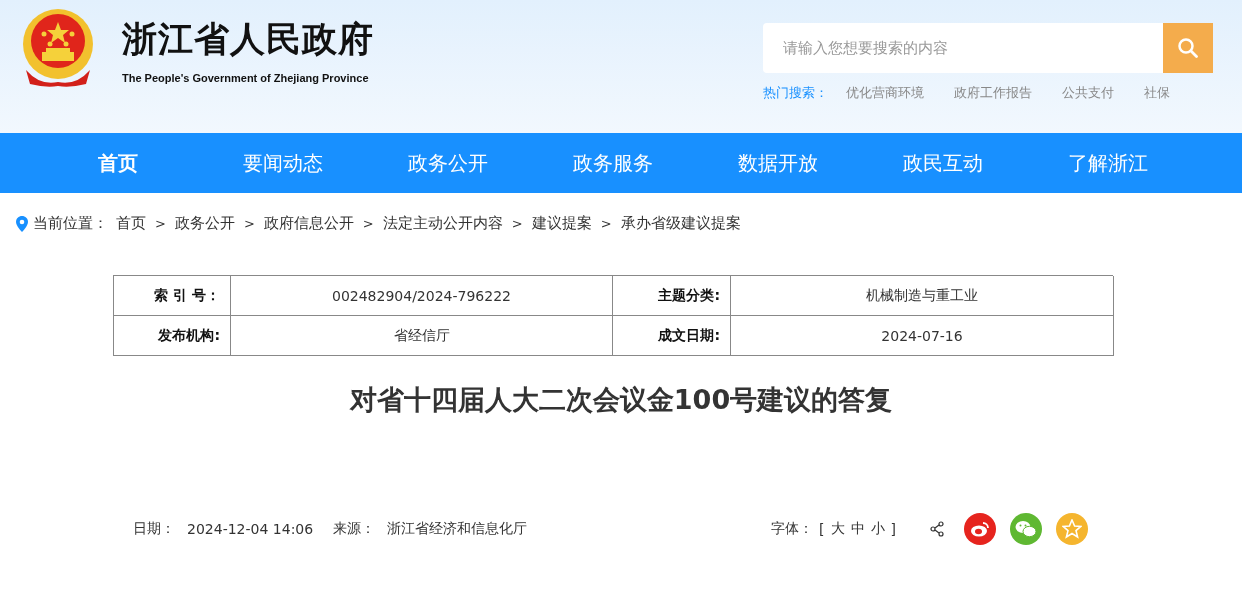 This screenshot has height=595, width=1242. What do you see at coordinates (621, 400) in the screenshot?
I see `article-title: 对省十四届人大二次会议金100号建议的答复` at bounding box center [621, 400].